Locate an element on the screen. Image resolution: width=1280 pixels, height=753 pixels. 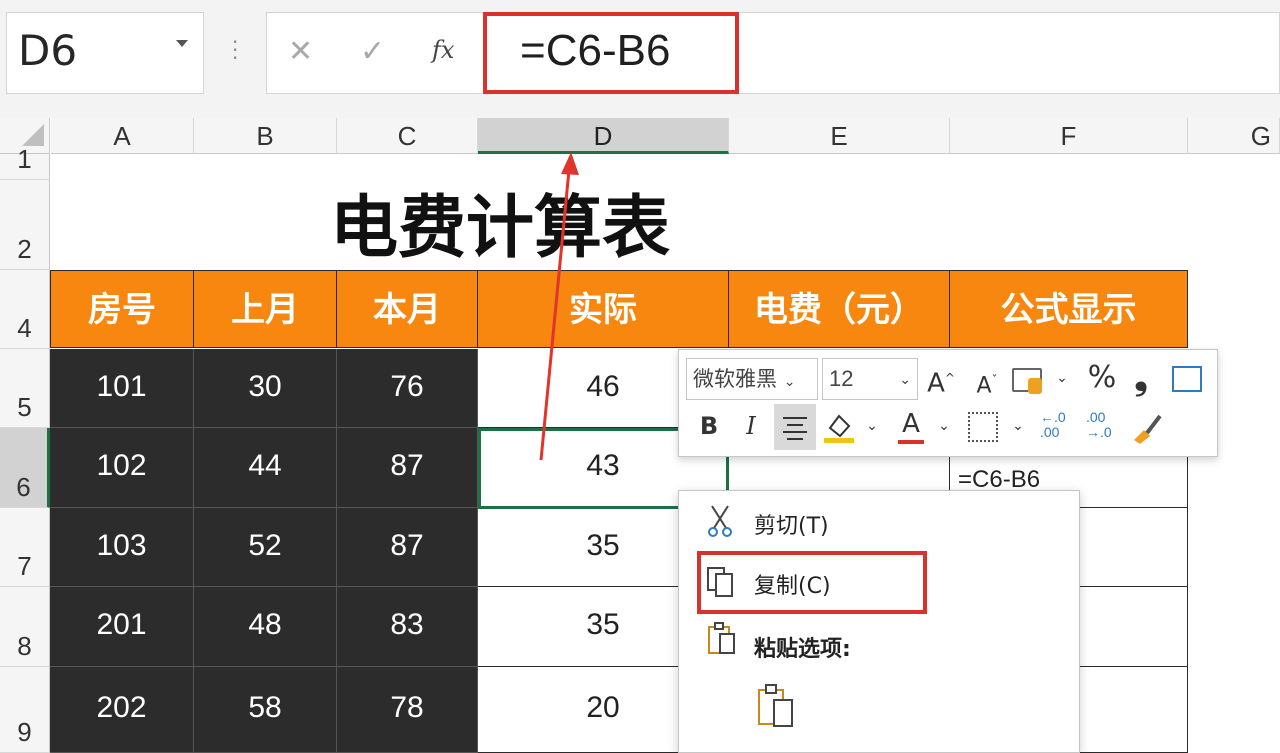
scissors-icon is located at coordinates (720, 521).